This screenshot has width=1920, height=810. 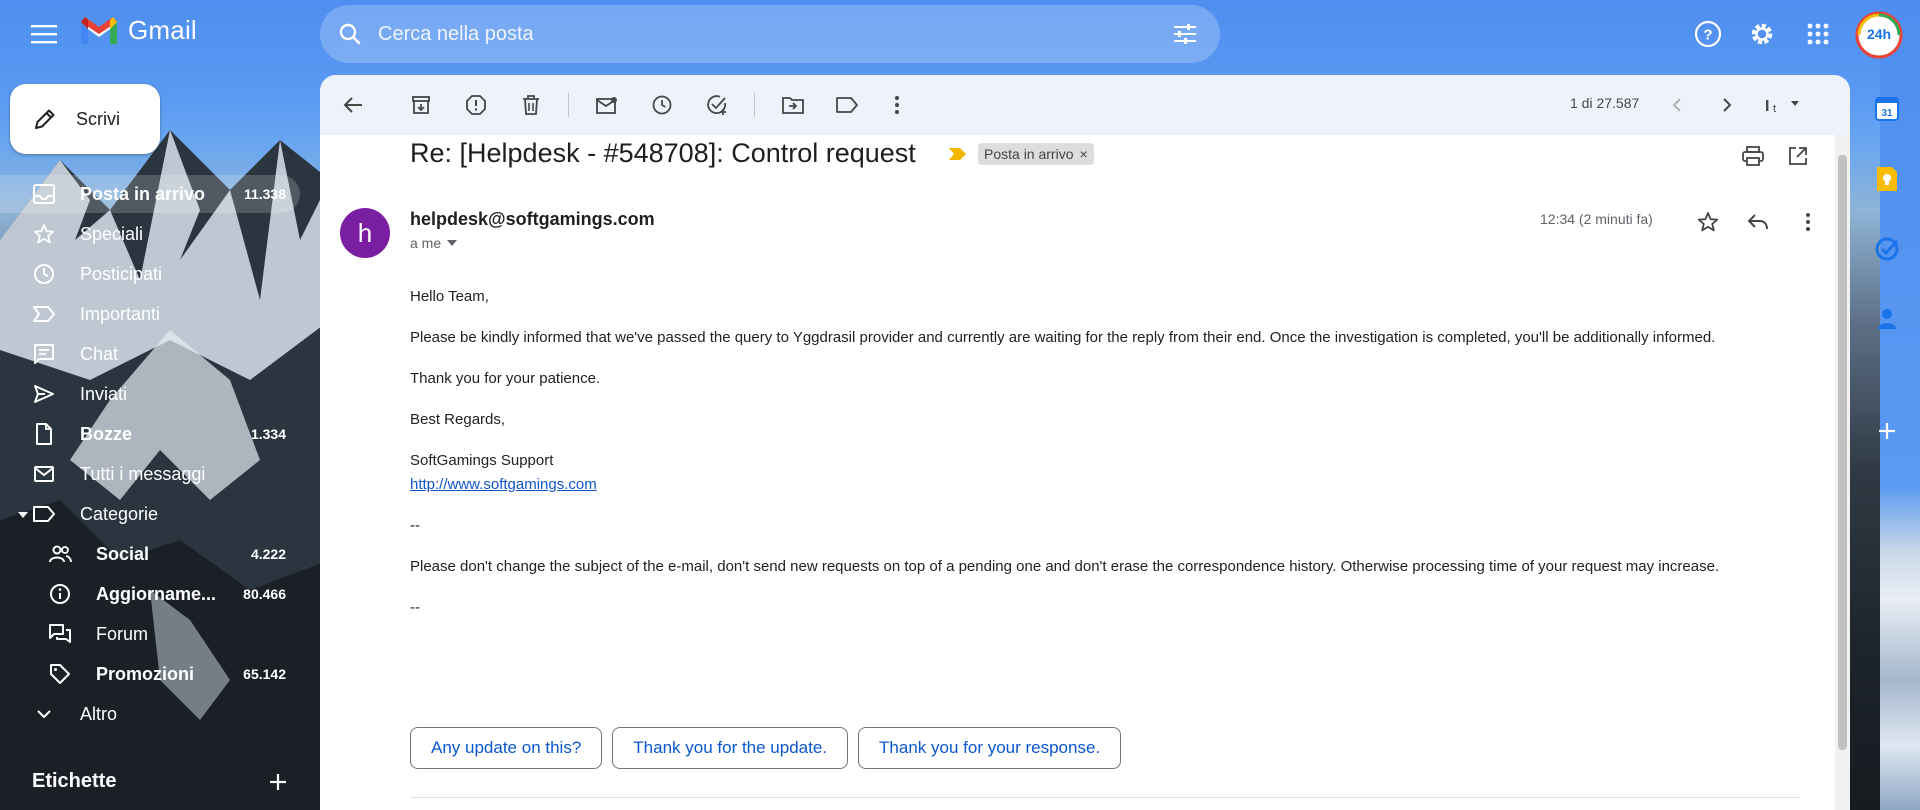 I want to click on top-bar: Gmail ? 24h, so click(x=960, y=34).